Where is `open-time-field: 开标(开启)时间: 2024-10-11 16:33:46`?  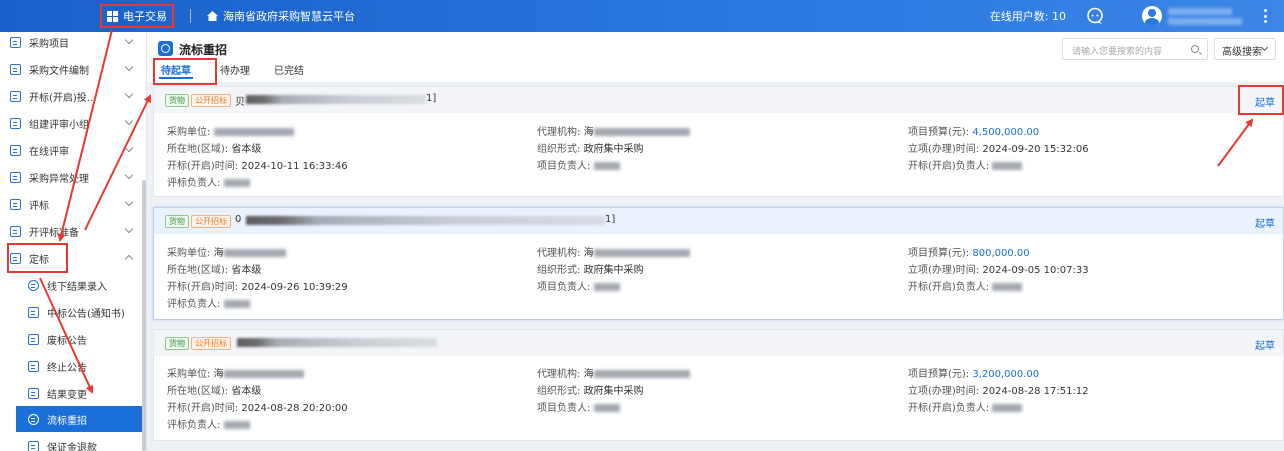
open-time-field: 开标(开启)时间: 2024-10-11 16:33:46 is located at coordinates (257, 166).